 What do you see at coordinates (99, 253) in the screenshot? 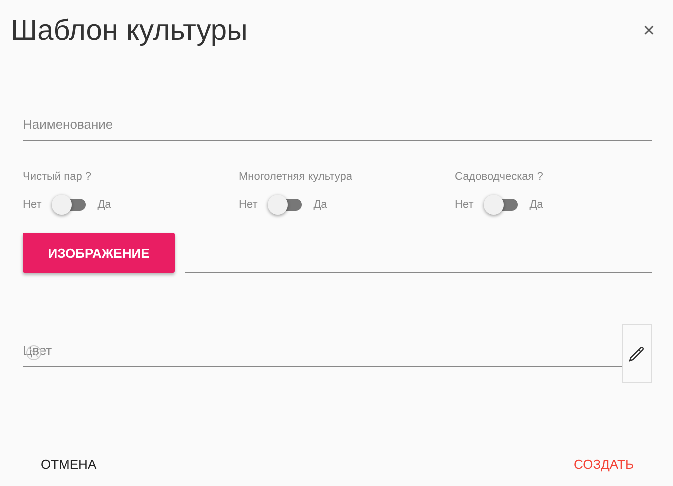
I see `image-button: ИЗОБРАЖЕНИЕ` at bounding box center [99, 253].